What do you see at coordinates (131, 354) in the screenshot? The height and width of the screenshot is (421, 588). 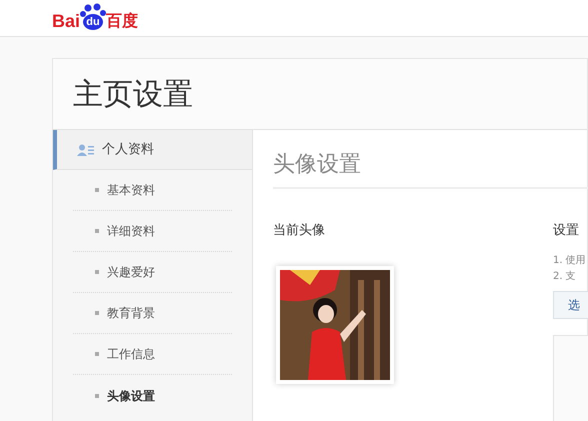 I see `sidebar-item: 工作信息` at bounding box center [131, 354].